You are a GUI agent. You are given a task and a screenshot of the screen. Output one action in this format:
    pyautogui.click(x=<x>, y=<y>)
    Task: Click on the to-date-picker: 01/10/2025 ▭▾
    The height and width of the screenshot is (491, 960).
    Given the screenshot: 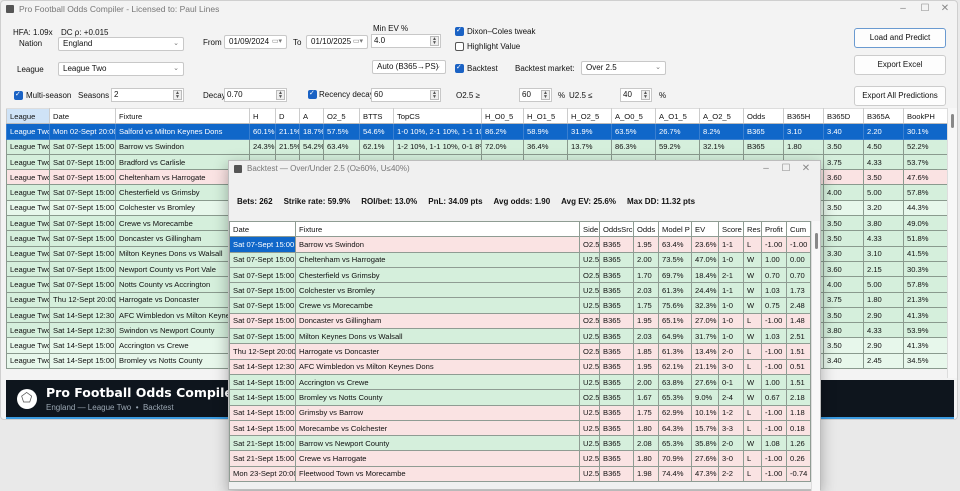 What is the action you would take?
    pyautogui.click(x=337, y=42)
    